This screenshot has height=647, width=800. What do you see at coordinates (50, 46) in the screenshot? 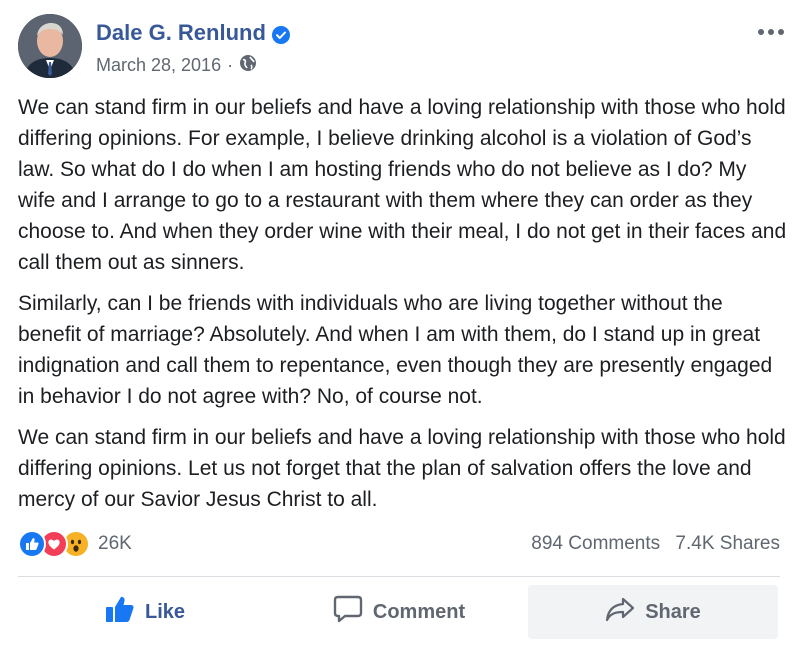
I see `avatar` at bounding box center [50, 46].